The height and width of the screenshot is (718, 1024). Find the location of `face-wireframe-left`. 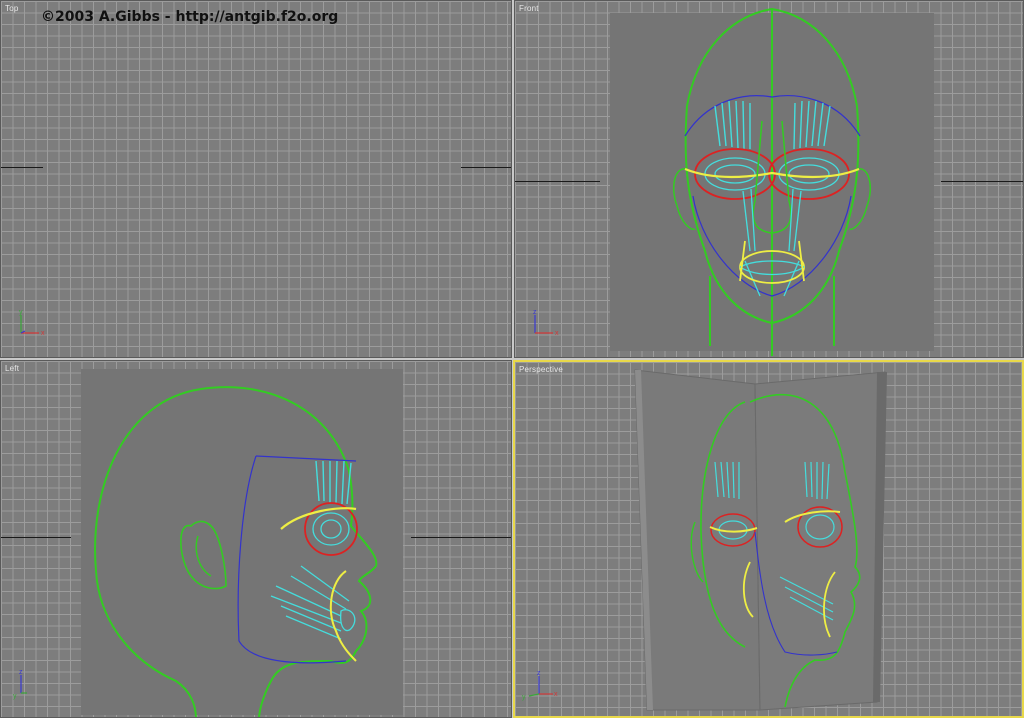

face-wireframe-left is located at coordinates (236, 551).